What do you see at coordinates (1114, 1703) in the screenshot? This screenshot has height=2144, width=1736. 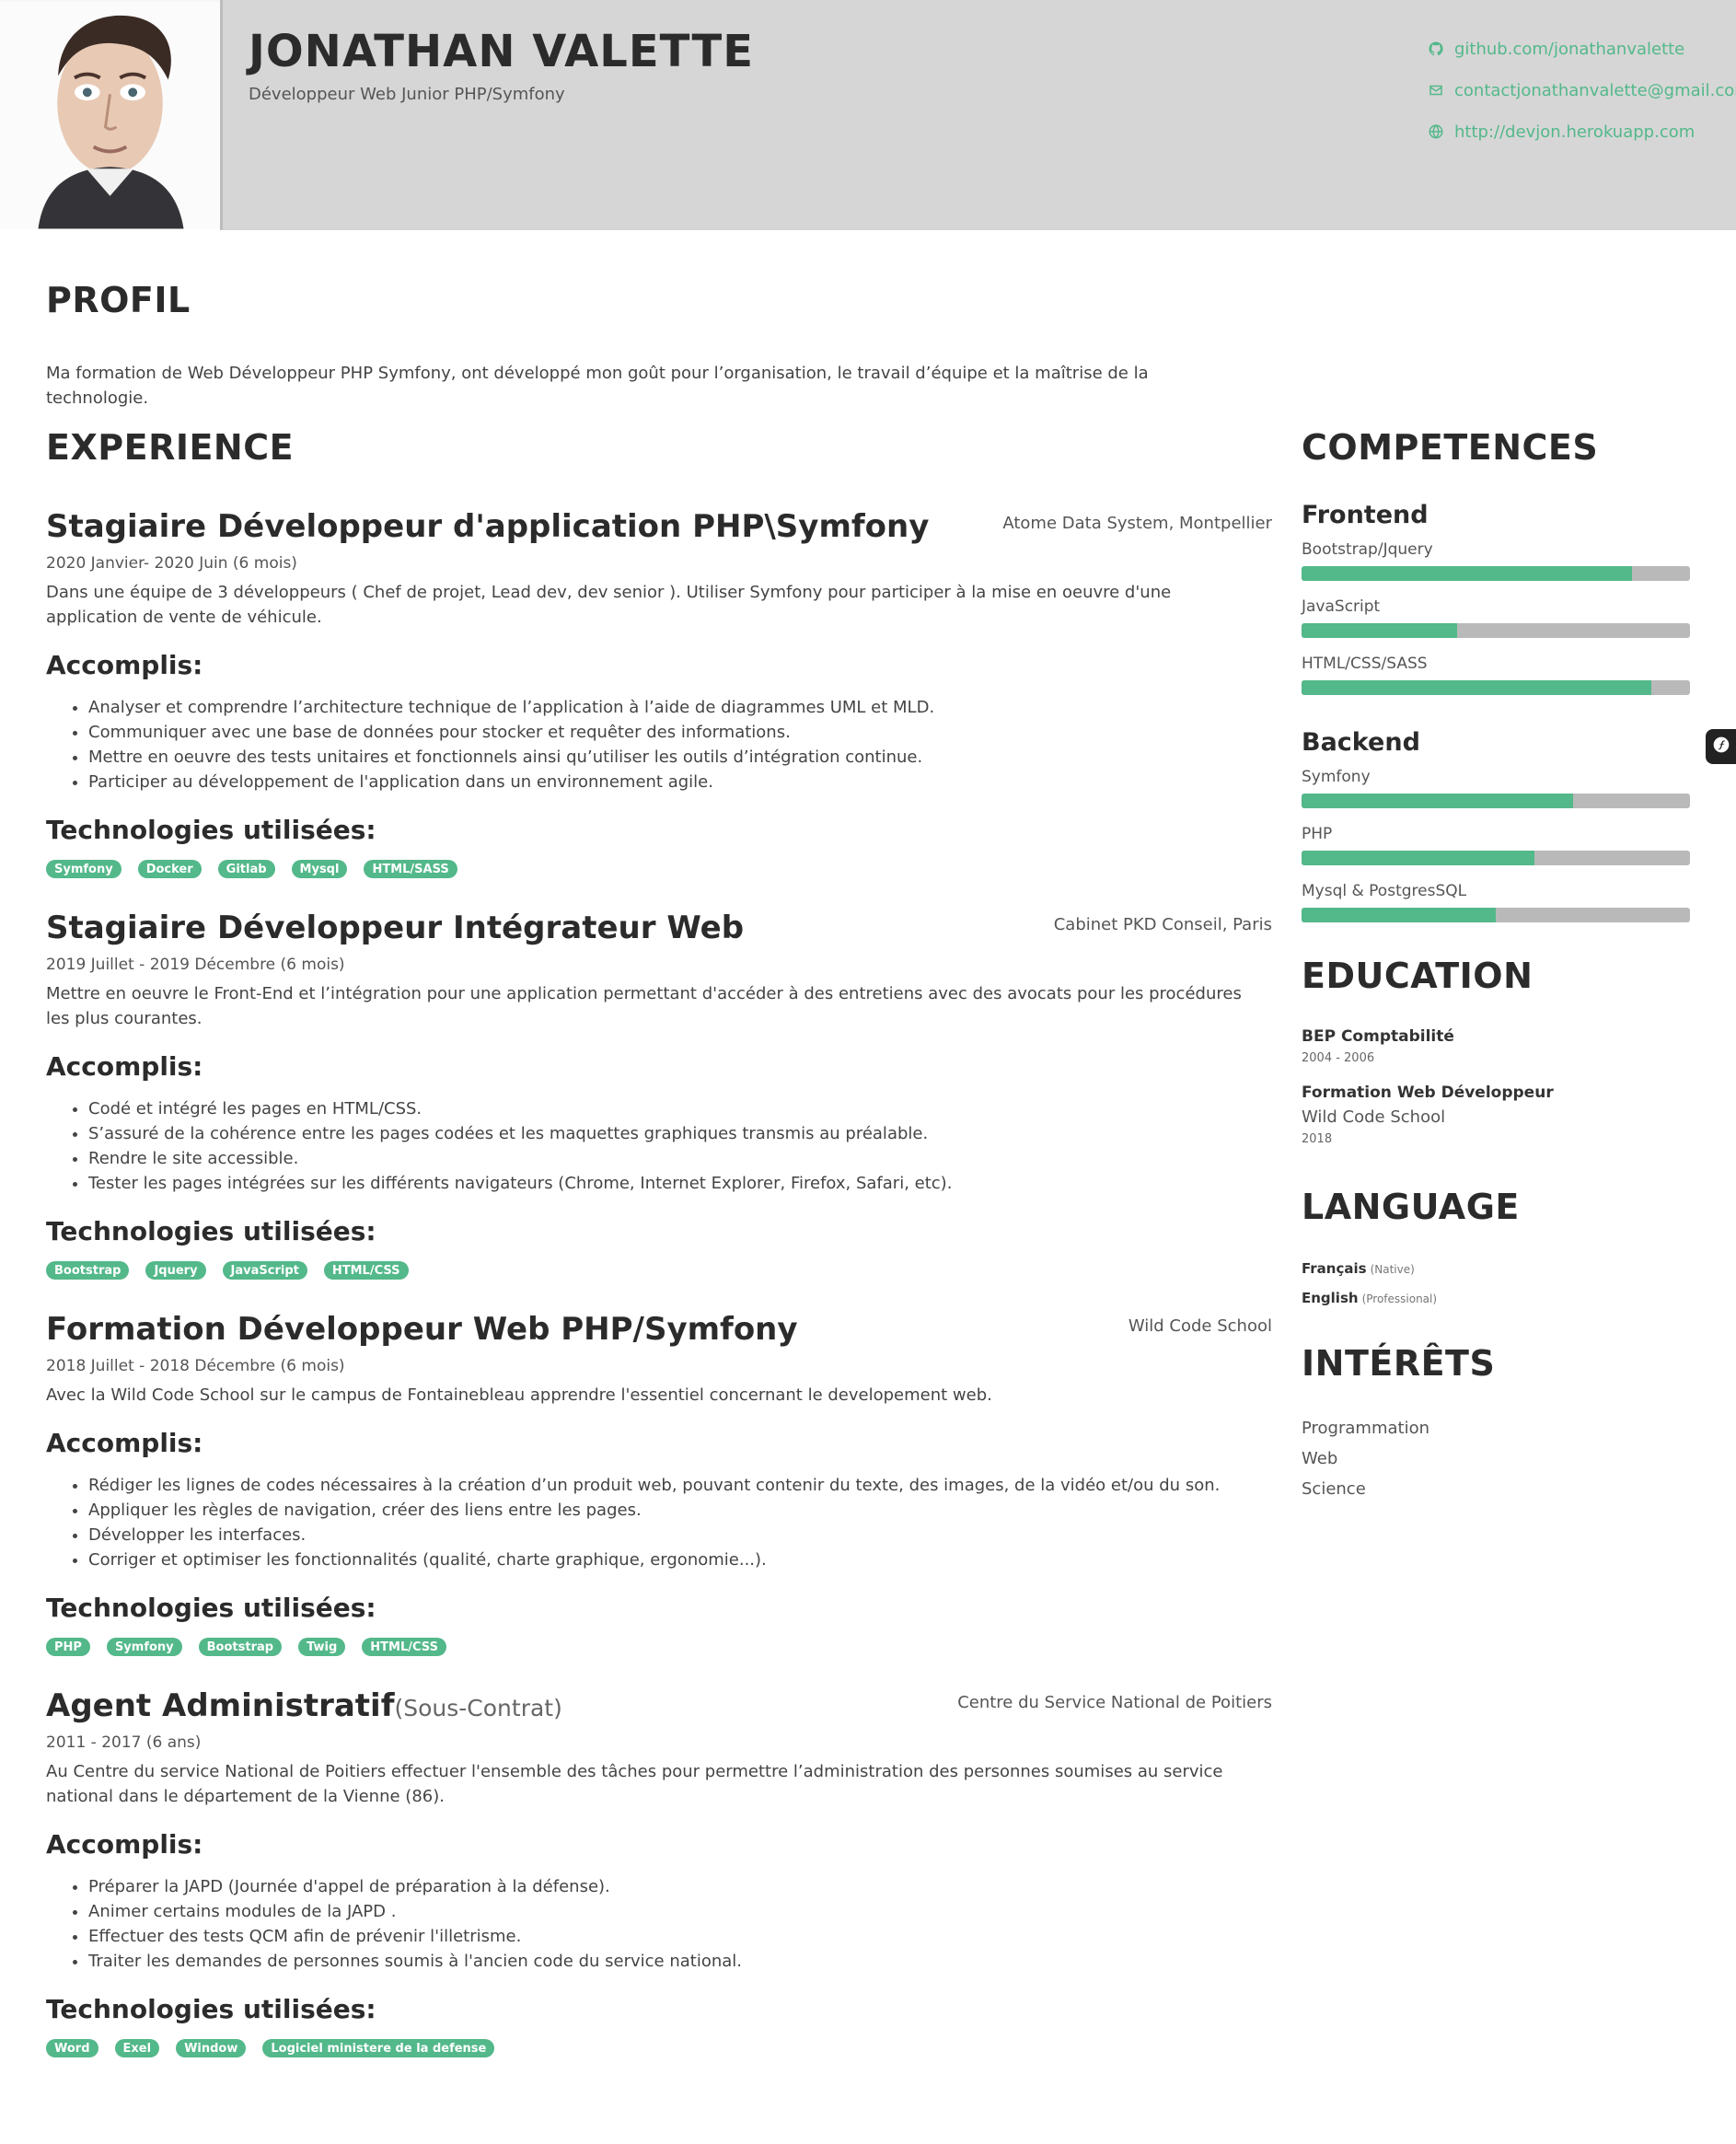 I see `company-name: Centre du Service National de Poitiers` at bounding box center [1114, 1703].